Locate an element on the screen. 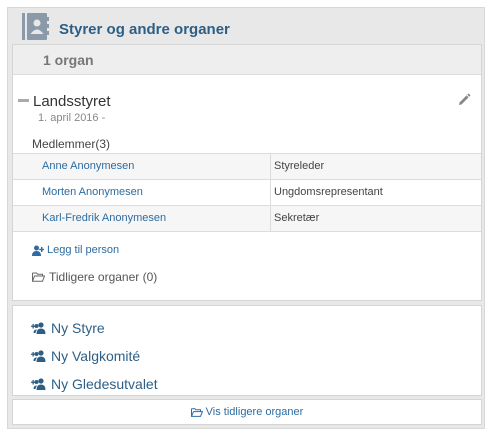  new-organ-styre-link: Ny Styre is located at coordinates (68, 328).